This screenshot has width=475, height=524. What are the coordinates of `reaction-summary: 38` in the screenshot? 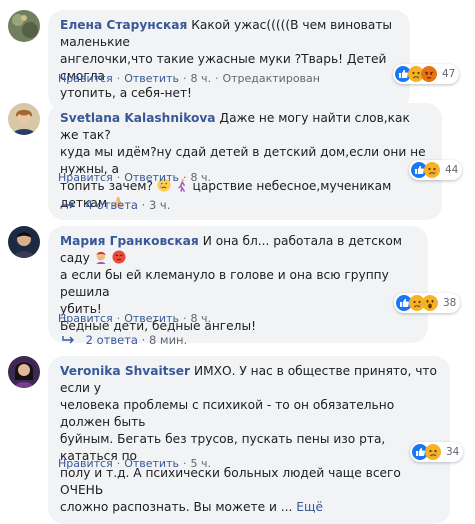 It's located at (427, 303).